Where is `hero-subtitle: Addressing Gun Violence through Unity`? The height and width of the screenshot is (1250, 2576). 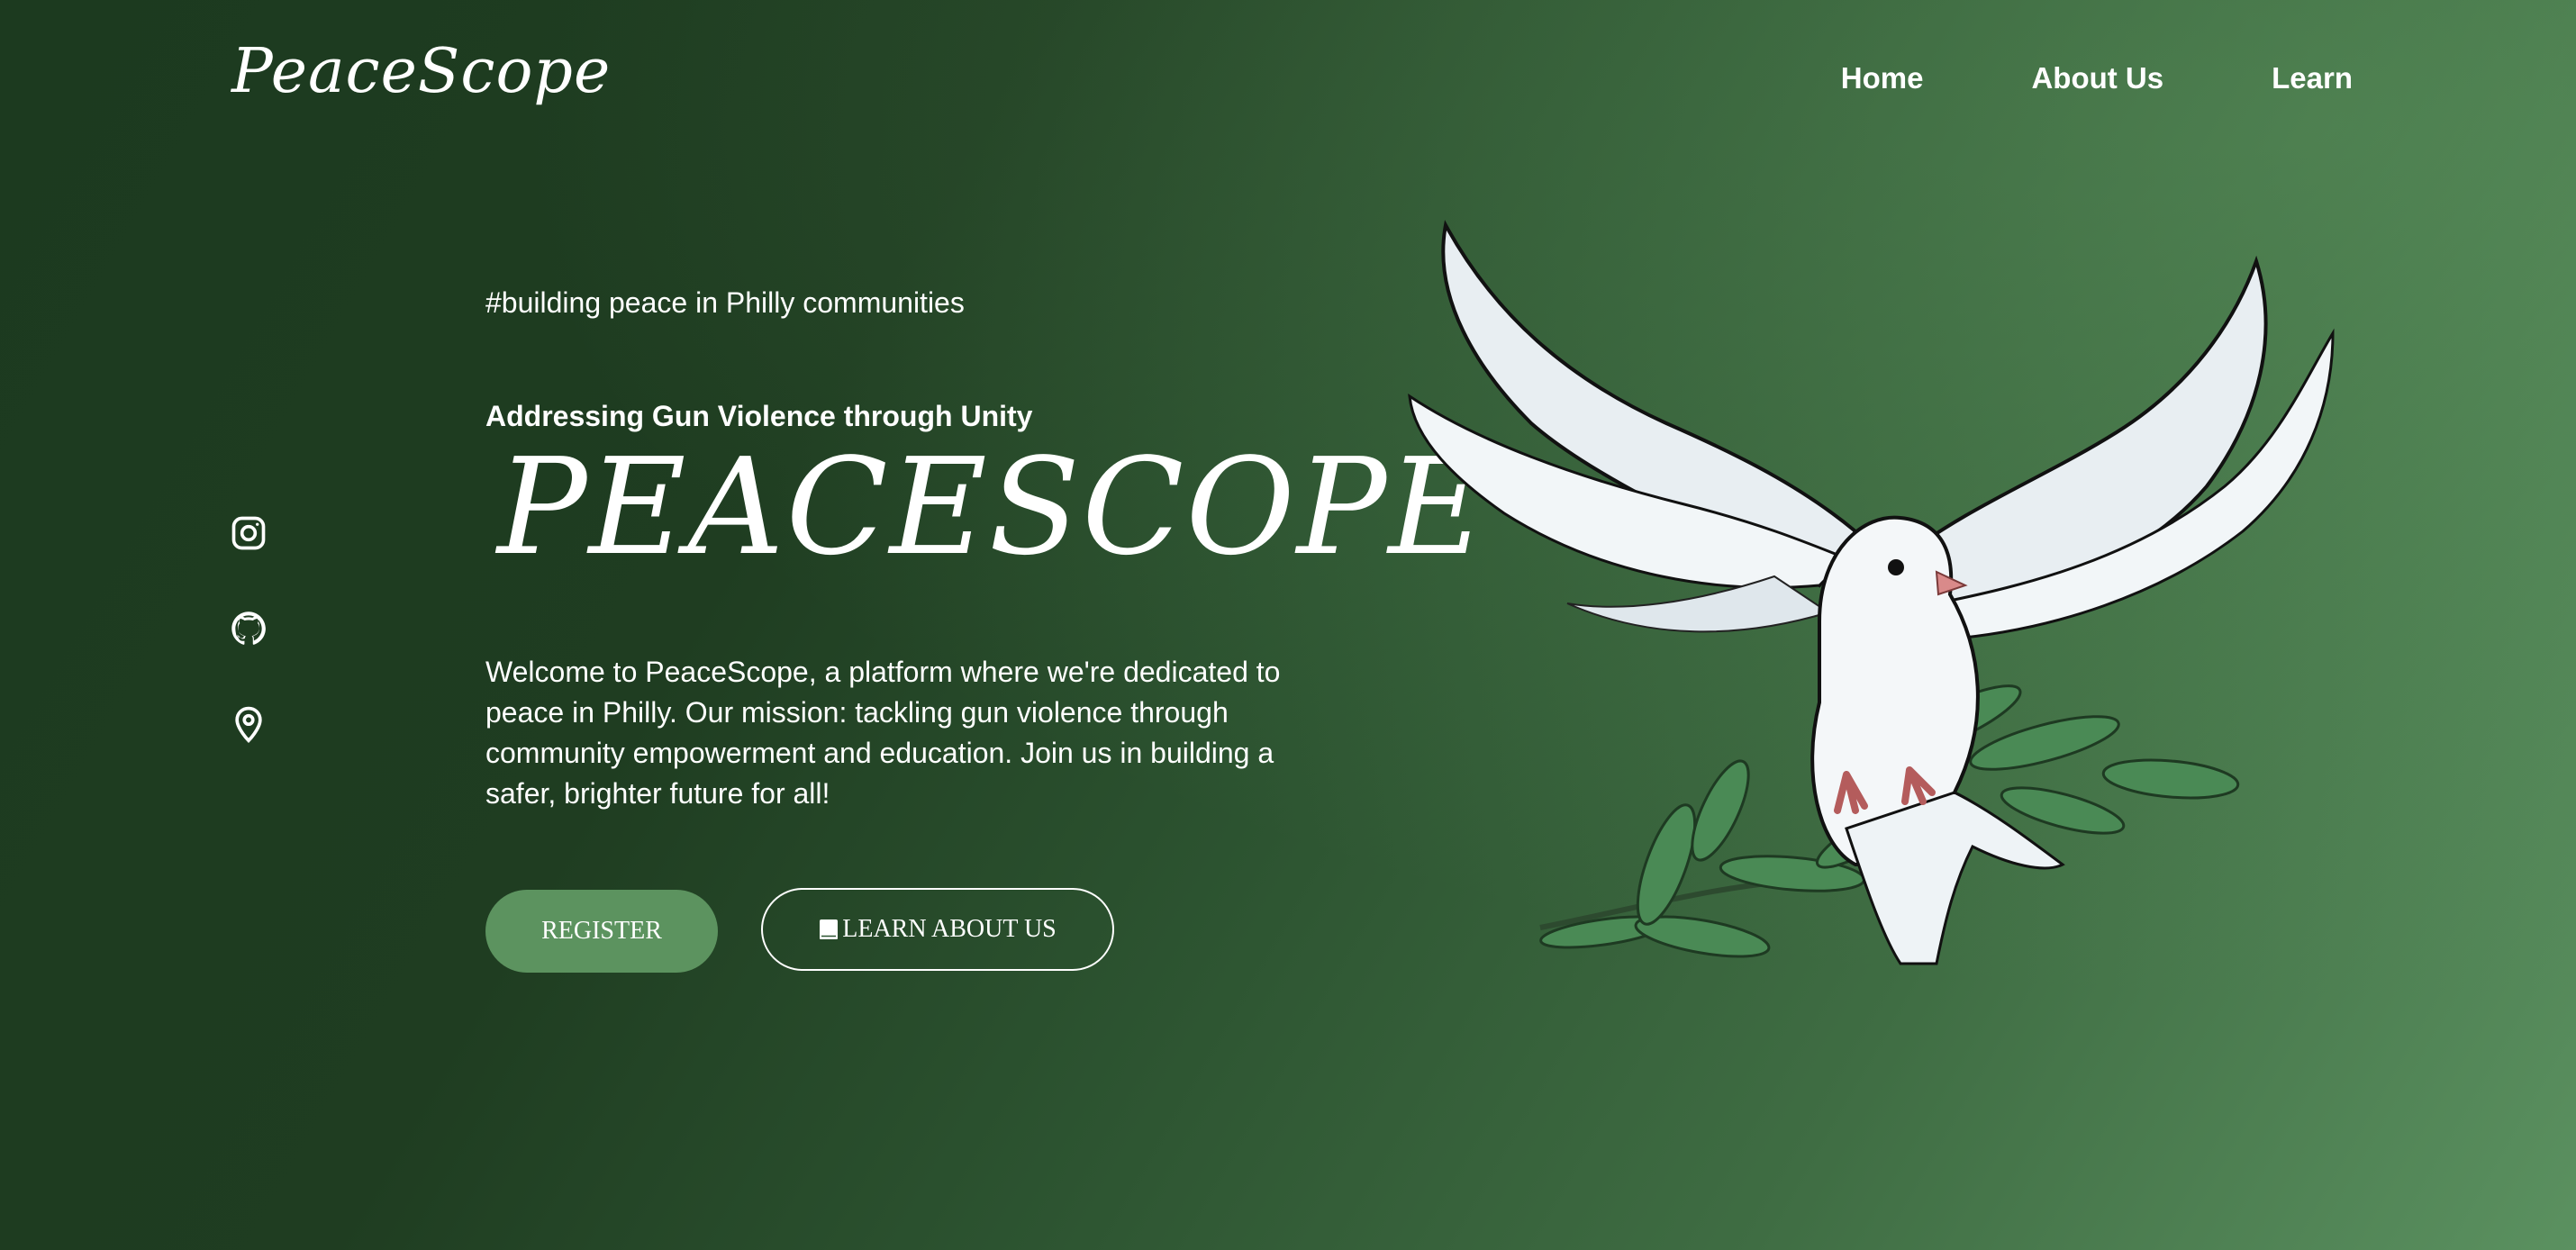
hero-subtitle: Addressing Gun Violence through Unity is located at coordinates (759, 416).